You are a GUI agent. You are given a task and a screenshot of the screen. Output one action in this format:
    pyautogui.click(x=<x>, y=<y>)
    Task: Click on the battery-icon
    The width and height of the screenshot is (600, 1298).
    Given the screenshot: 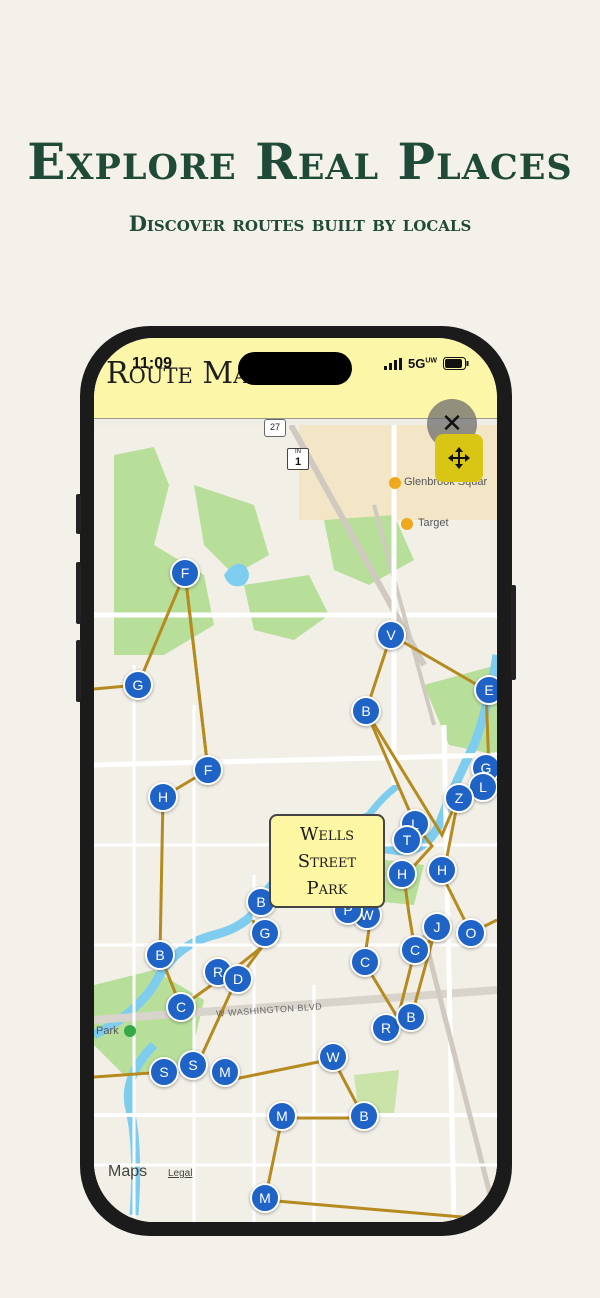 What is the action you would take?
    pyautogui.click(x=456, y=363)
    